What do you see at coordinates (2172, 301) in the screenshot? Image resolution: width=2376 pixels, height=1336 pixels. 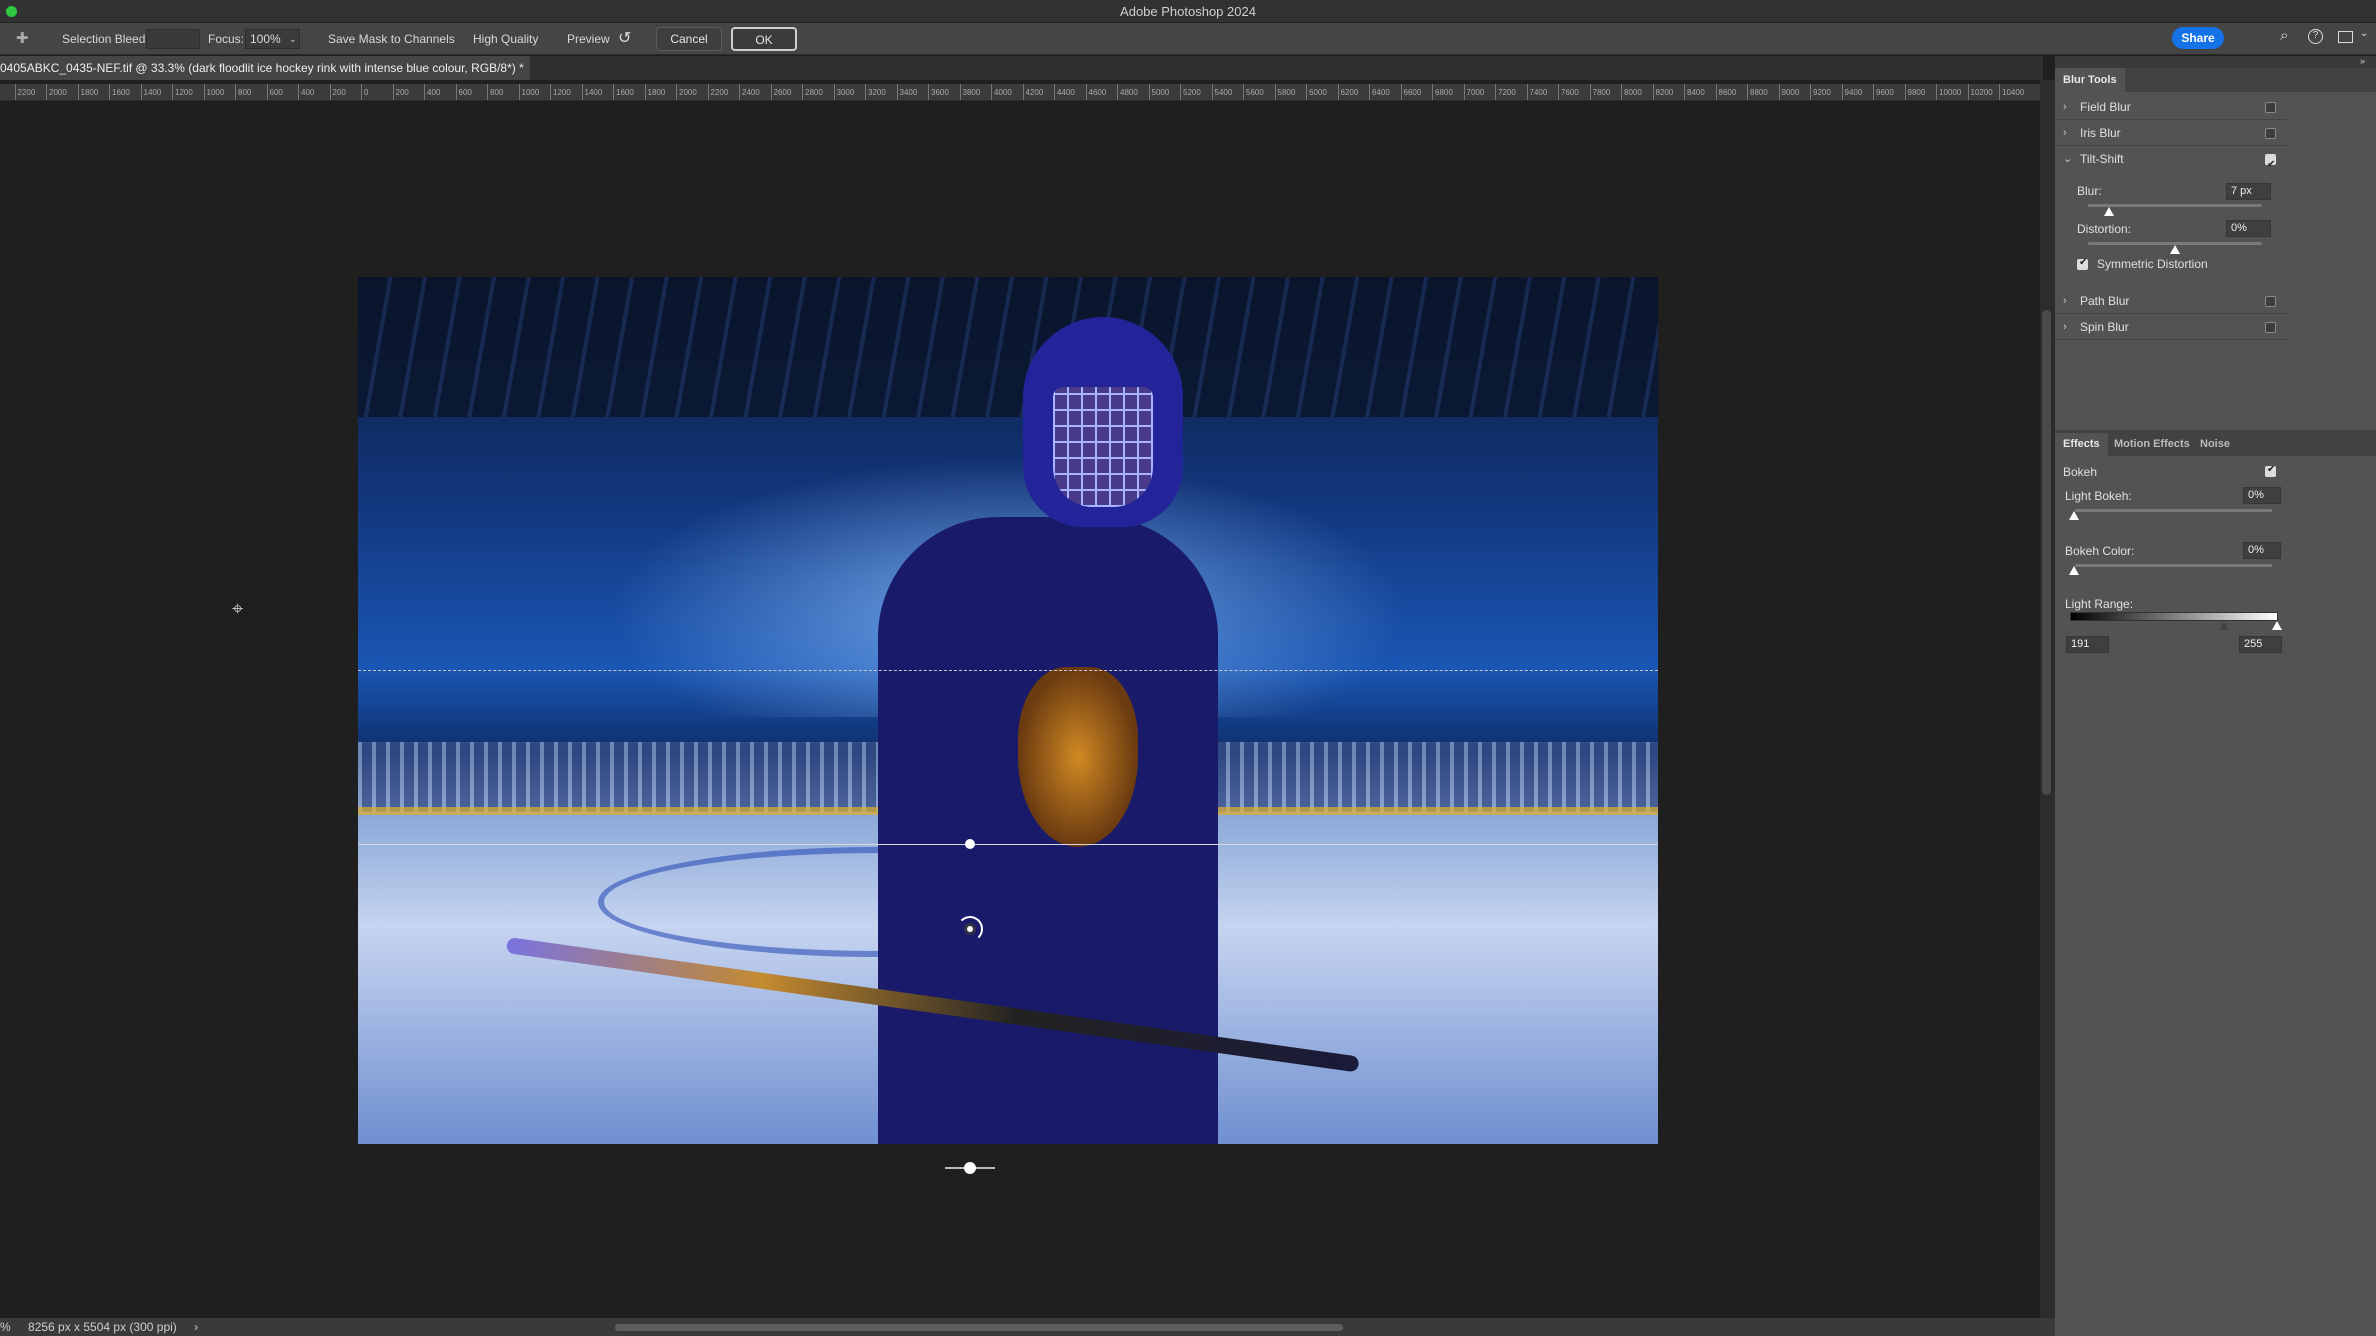 I see `blur-item-path-blur: › Path Blur` at bounding box center [2172, 301].